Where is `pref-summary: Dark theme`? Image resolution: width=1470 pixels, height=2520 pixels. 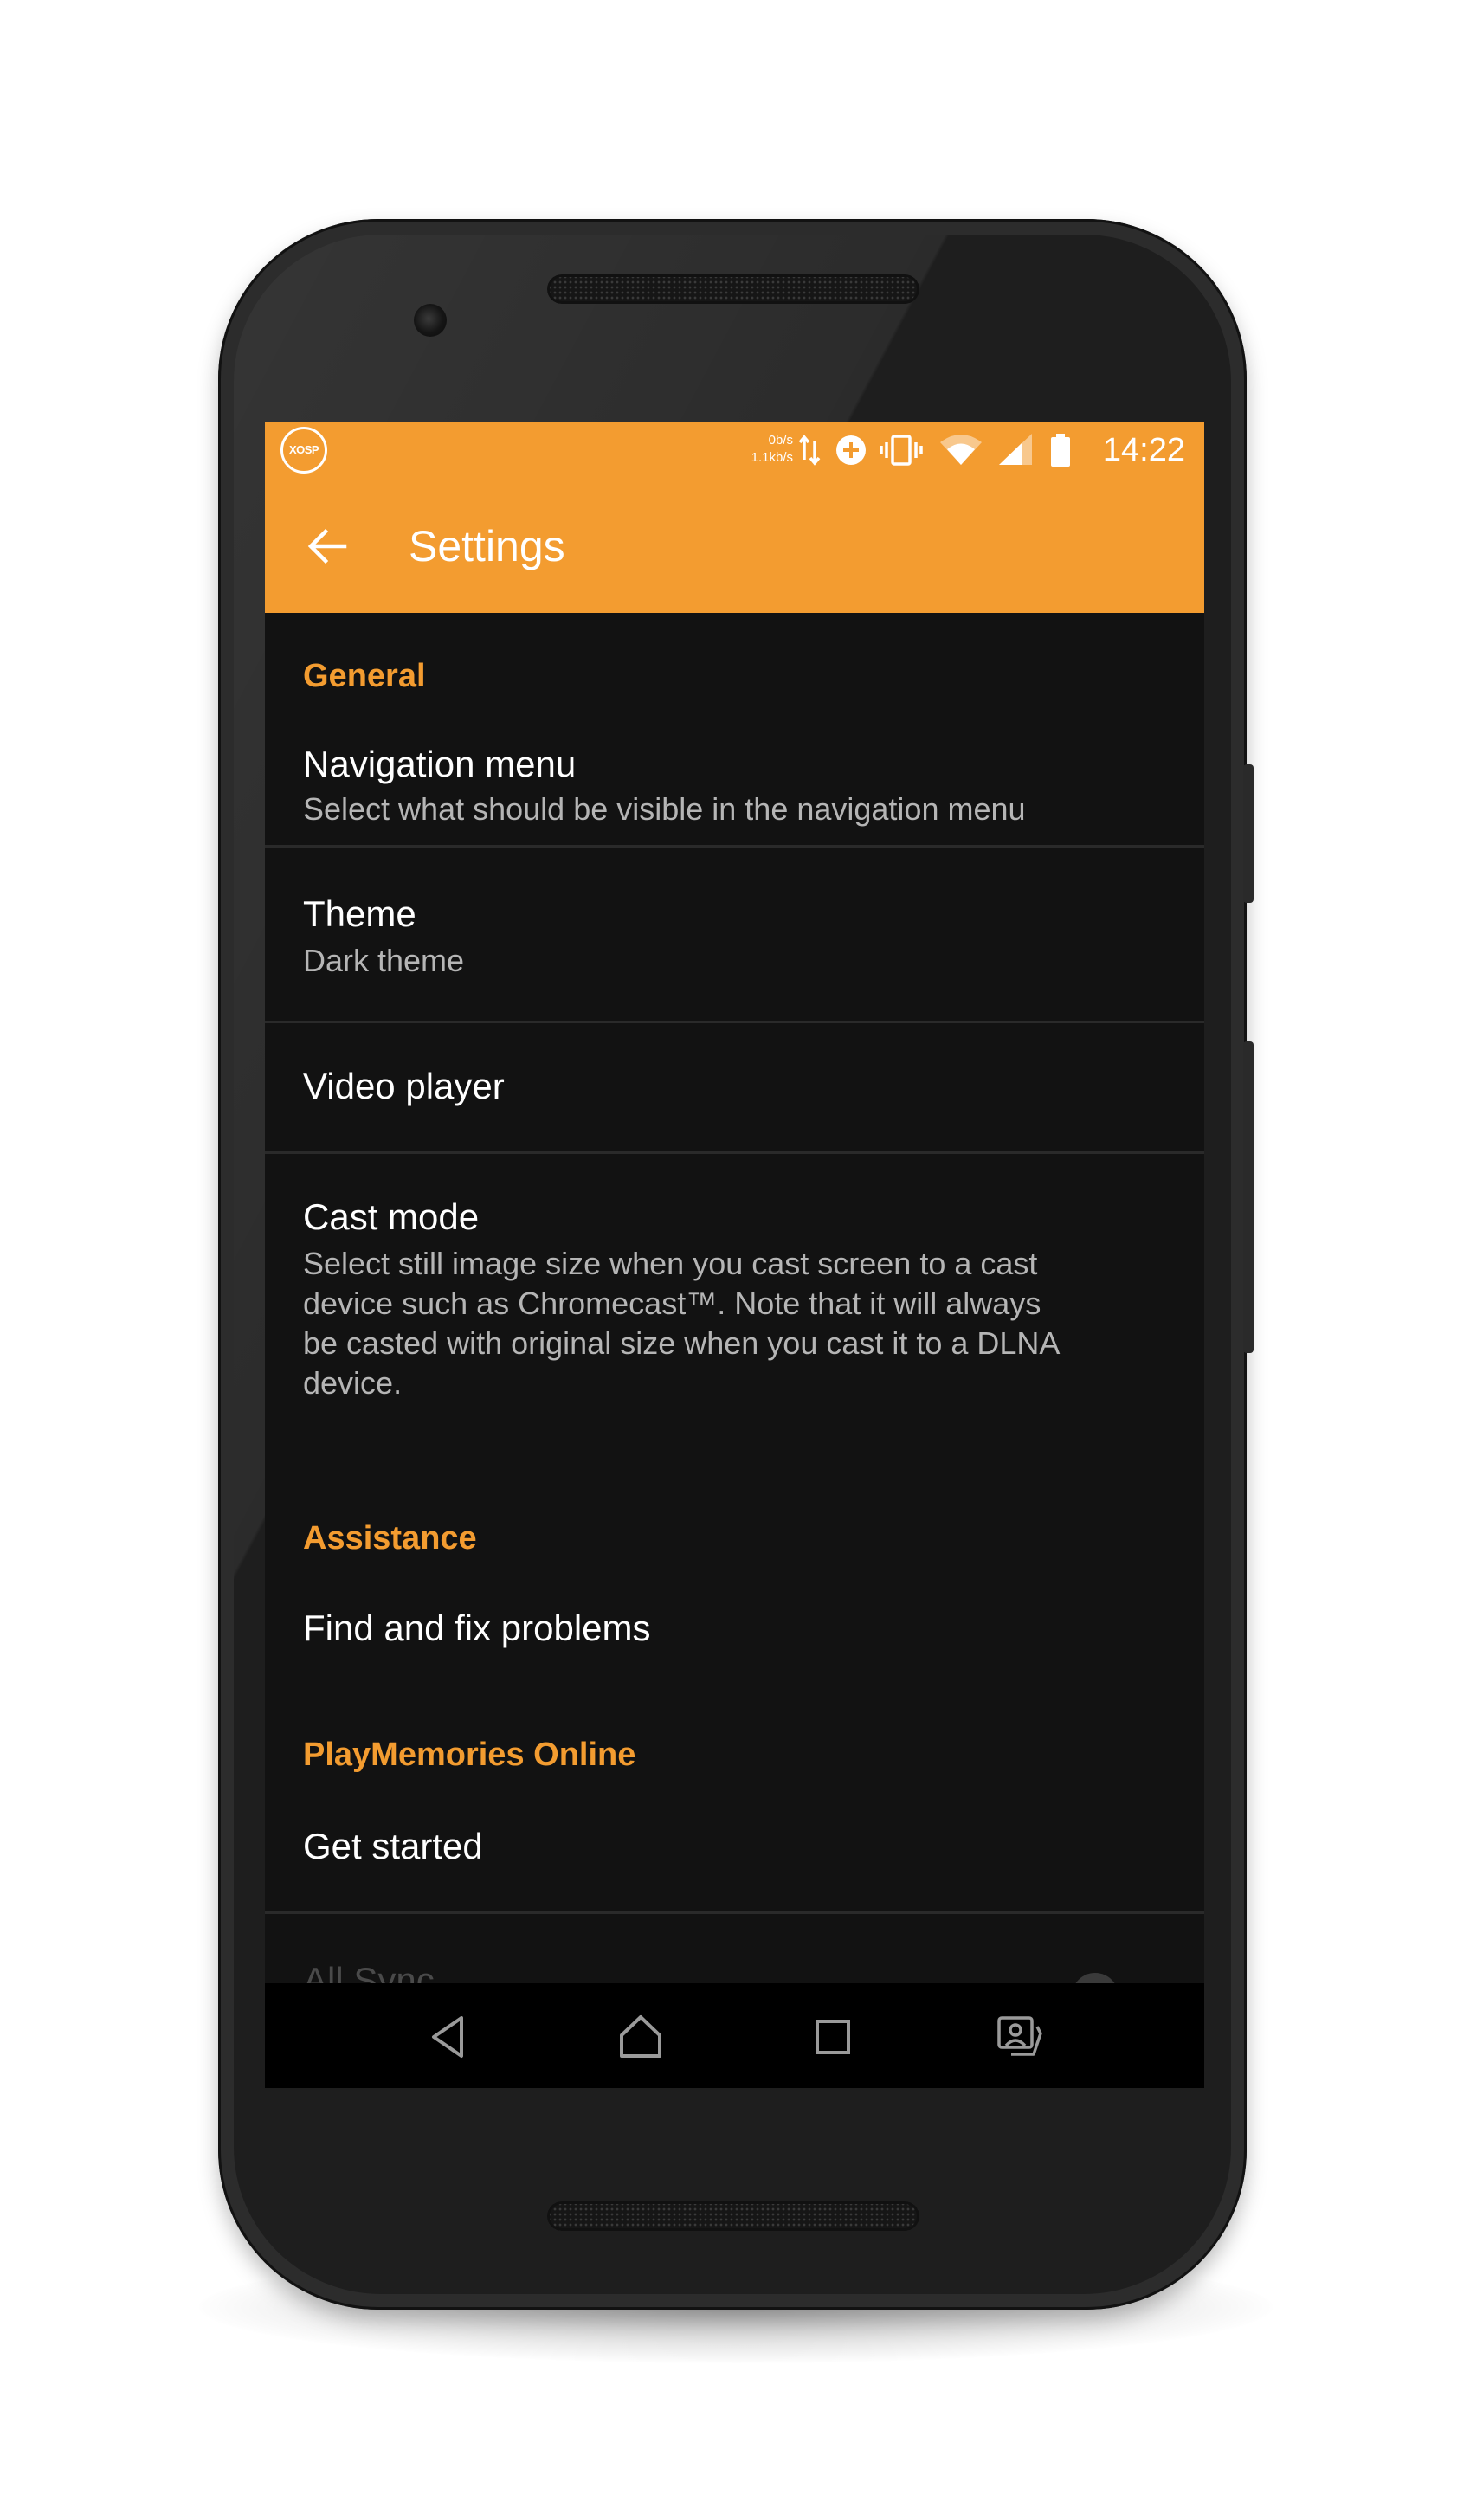
pref-summary: Dark theme is located at coordinates (384, 960).